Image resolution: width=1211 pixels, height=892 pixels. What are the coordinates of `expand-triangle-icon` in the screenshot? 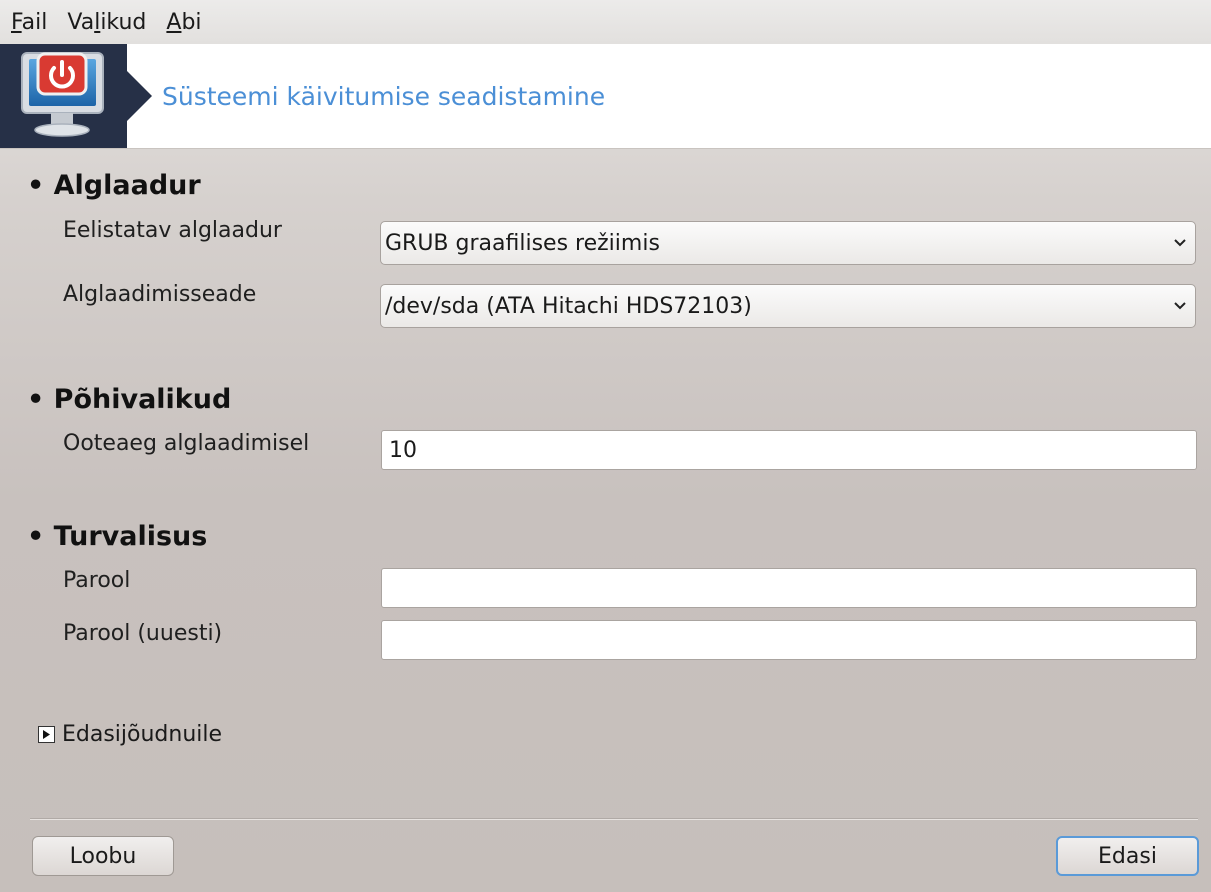 It's located at (46, 734).